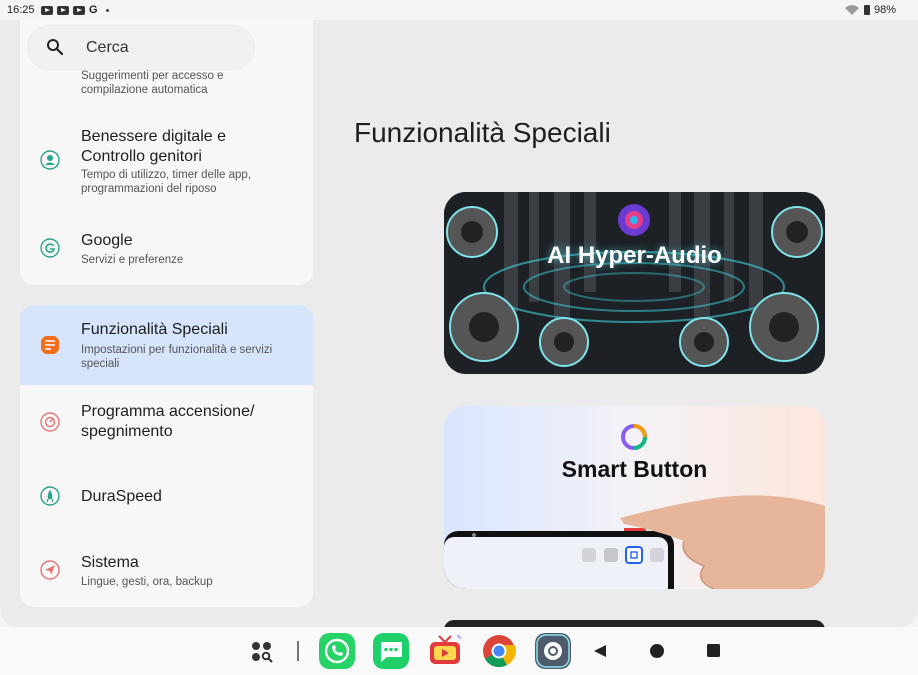  I want to click on clock: 16:25, so click(21, 10).